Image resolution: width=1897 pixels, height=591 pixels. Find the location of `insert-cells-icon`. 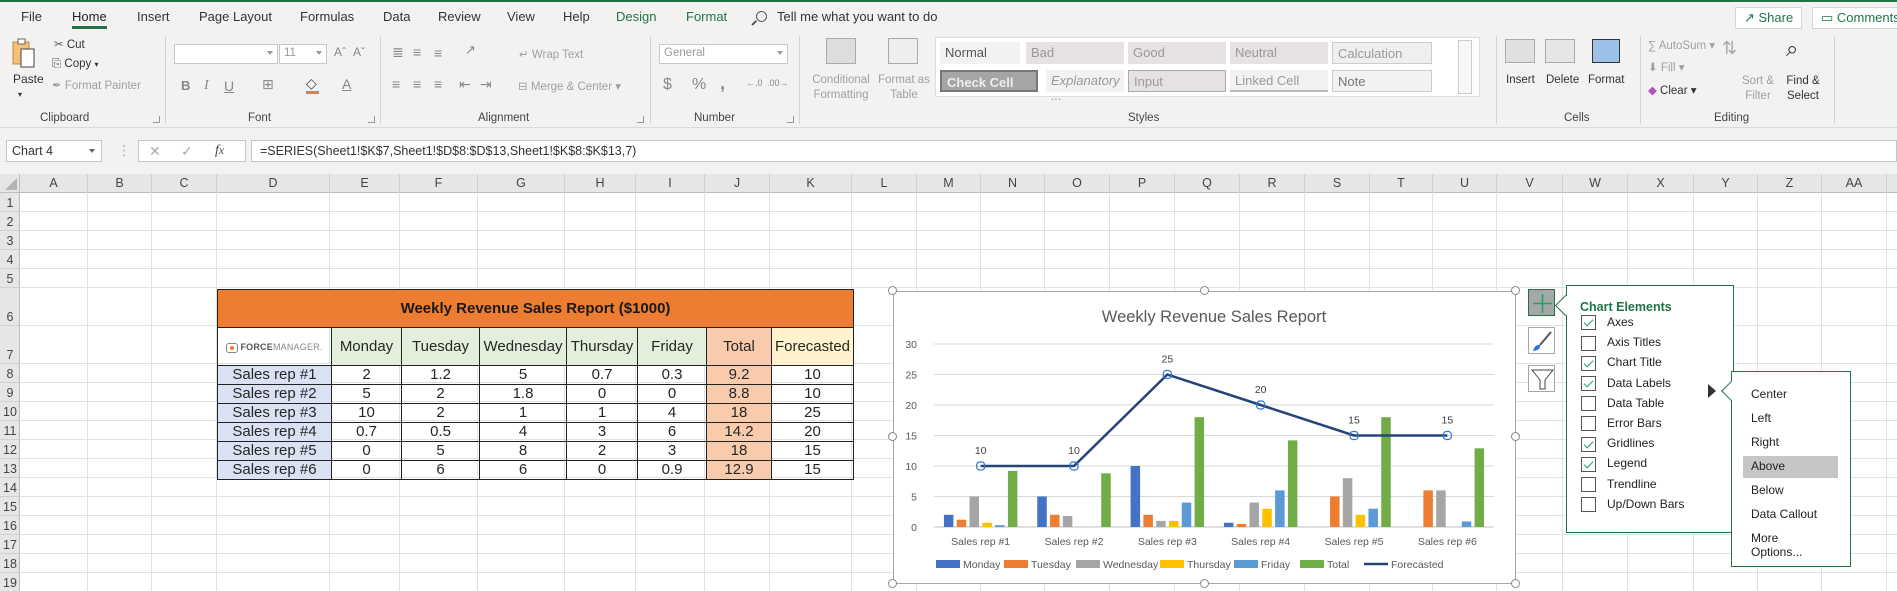

insert-cells-icon is located at coordinates (1520, 51).